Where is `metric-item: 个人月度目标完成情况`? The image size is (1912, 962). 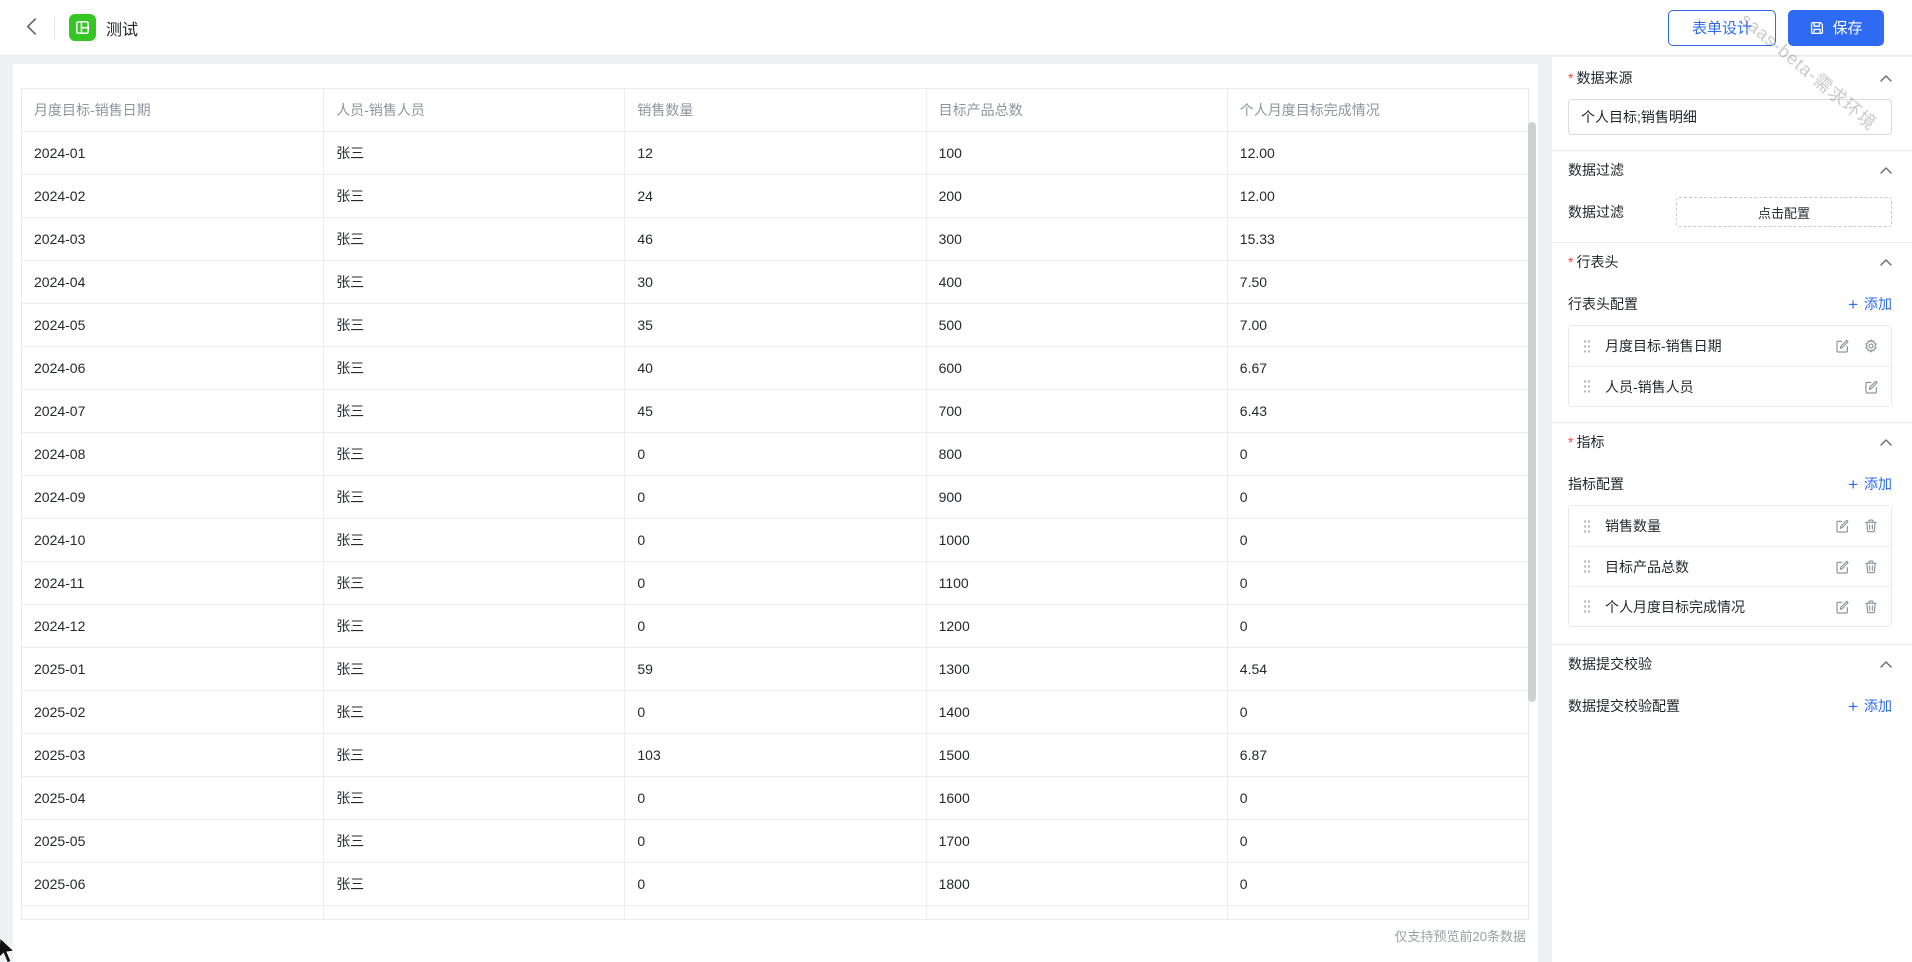 metric-item: 个人月度目标完成情况 is located at coordinates (1730, 606).